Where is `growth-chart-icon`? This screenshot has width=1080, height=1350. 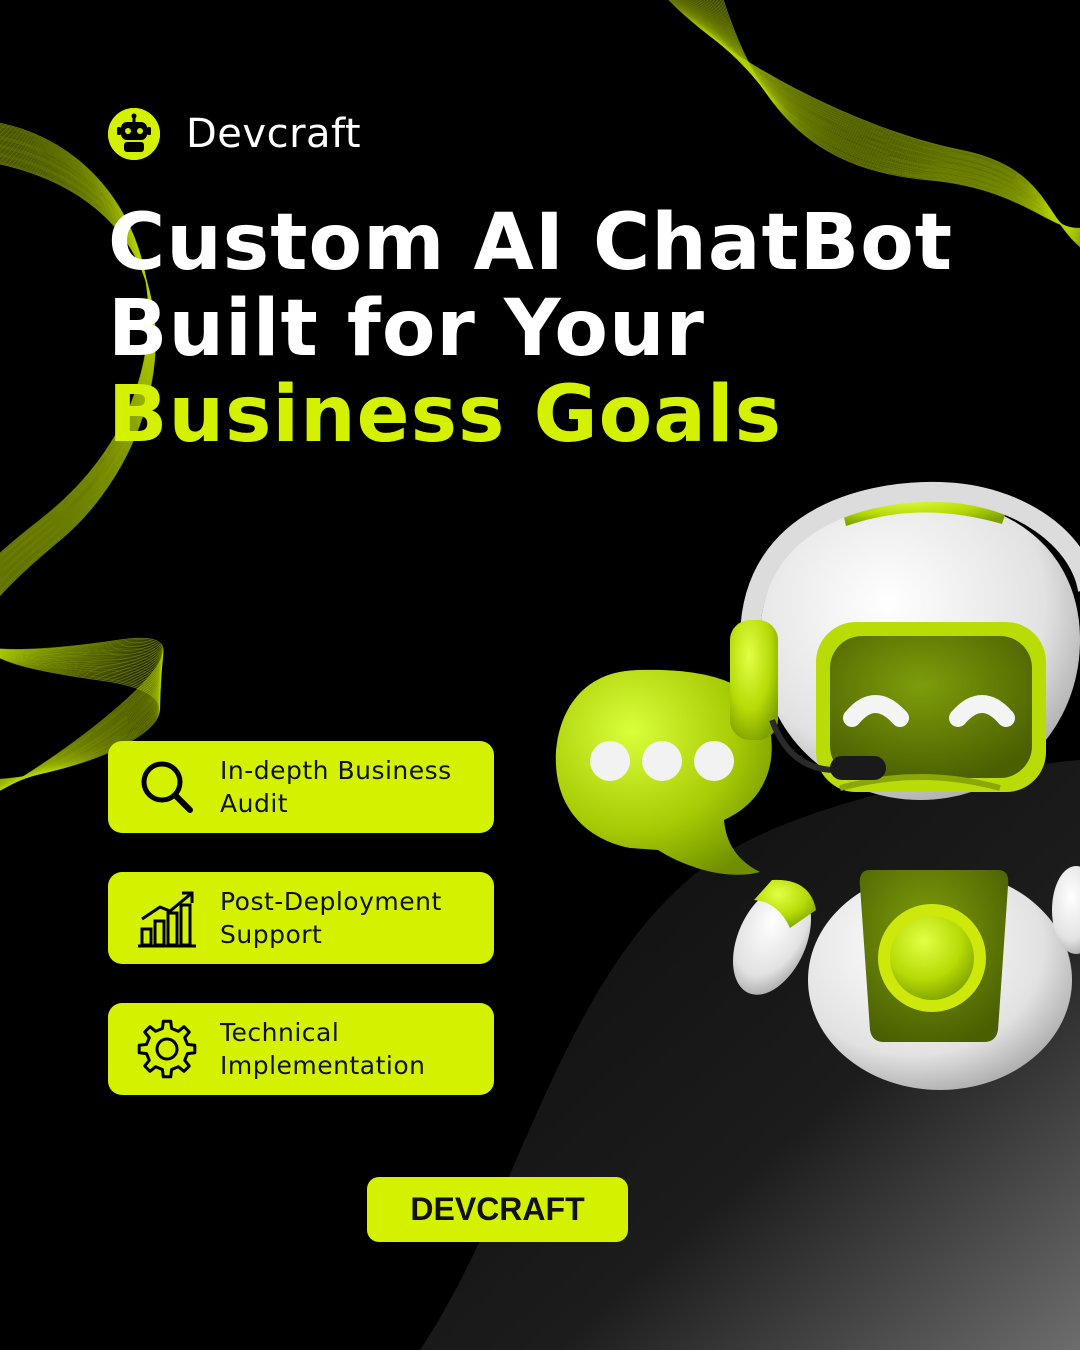
growth-chart-icon is located at coordinates (167, 919).